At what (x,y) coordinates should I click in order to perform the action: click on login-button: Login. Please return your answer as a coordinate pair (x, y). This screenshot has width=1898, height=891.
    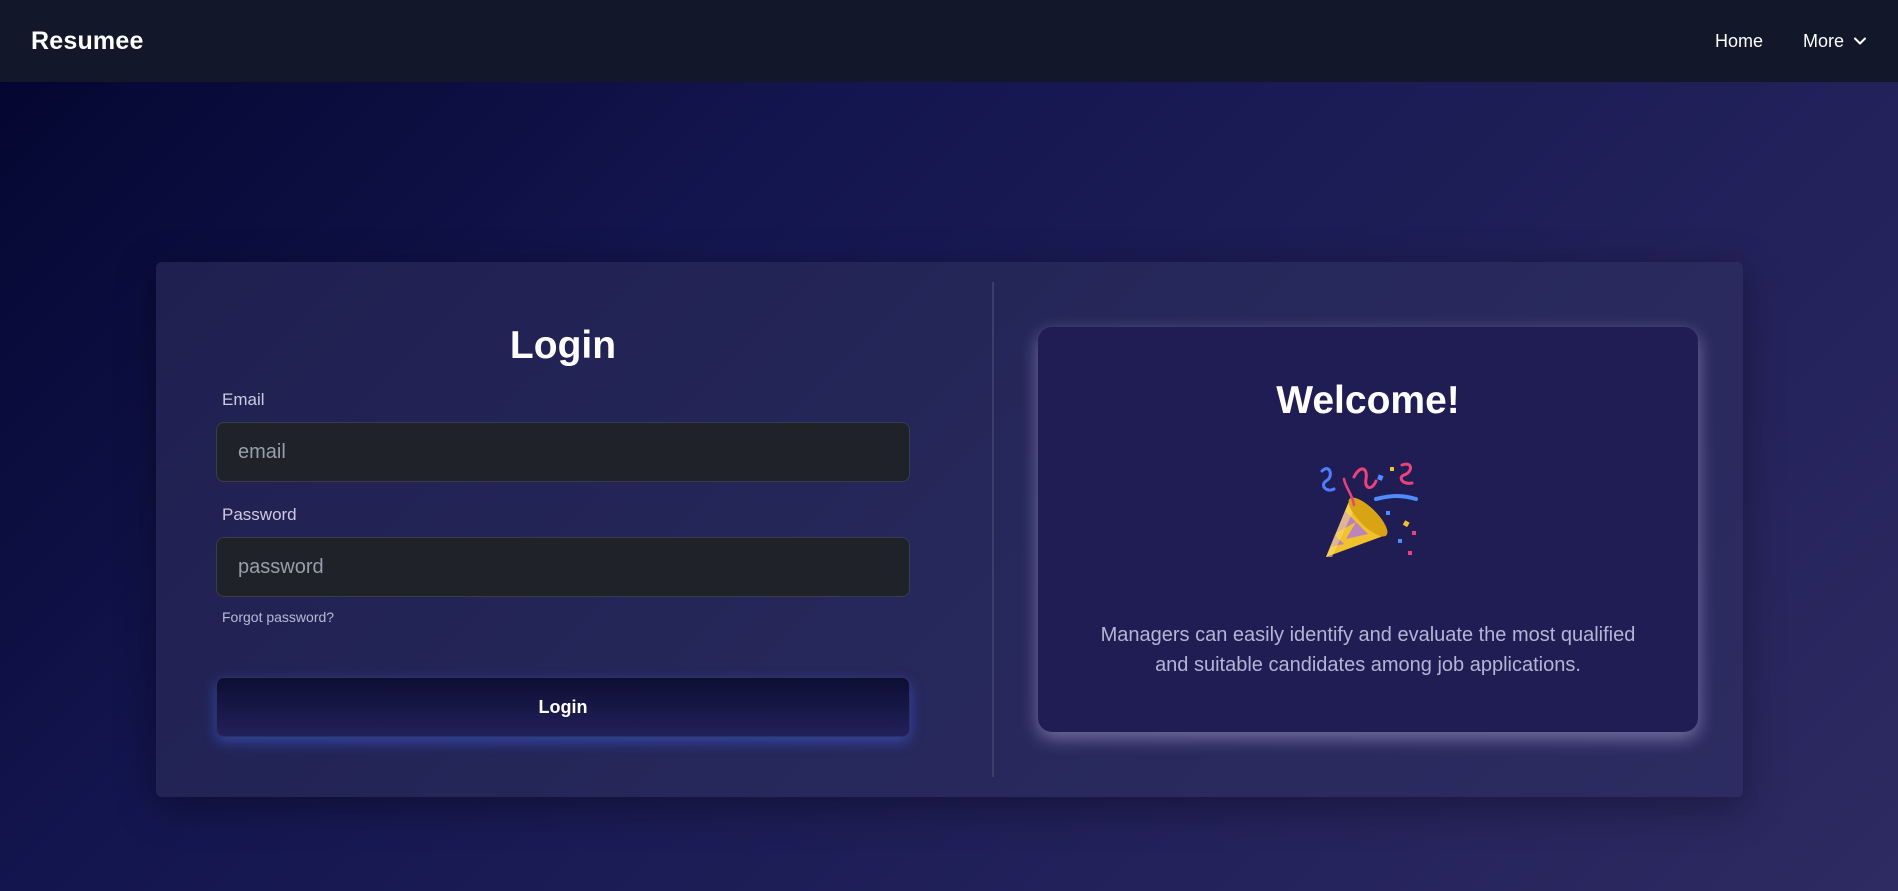
    Looking at the image, I should click on (563, 707).